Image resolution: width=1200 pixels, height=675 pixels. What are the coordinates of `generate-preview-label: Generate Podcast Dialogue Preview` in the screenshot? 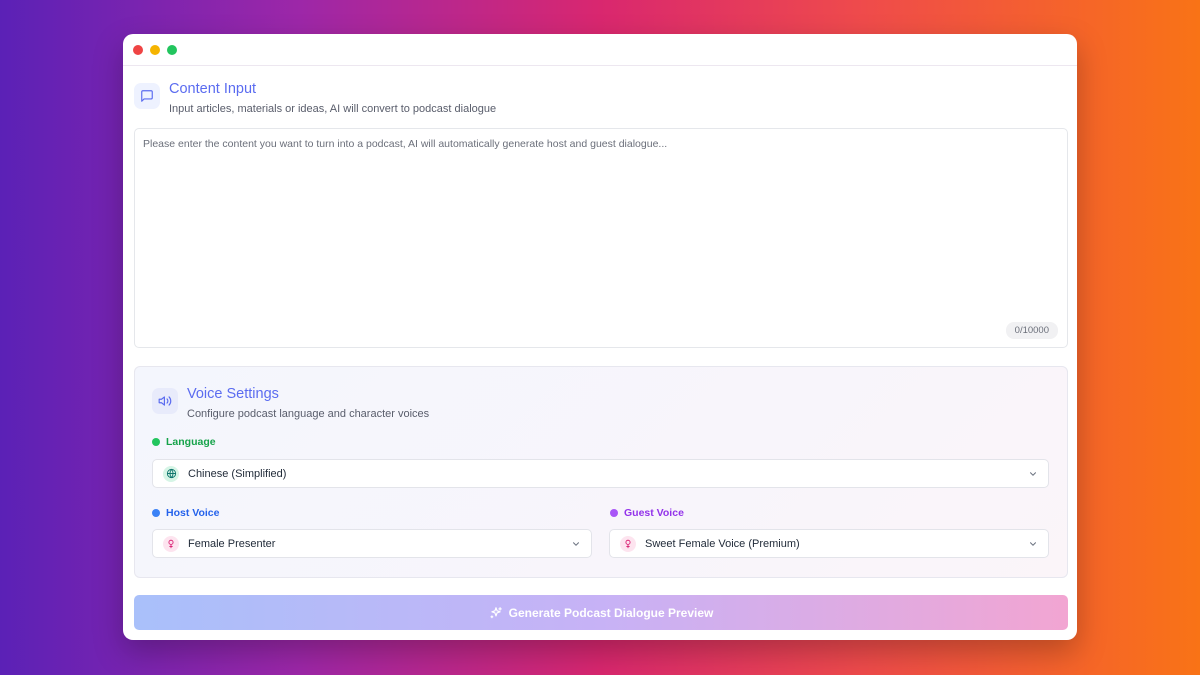 It's located at (611, 612).